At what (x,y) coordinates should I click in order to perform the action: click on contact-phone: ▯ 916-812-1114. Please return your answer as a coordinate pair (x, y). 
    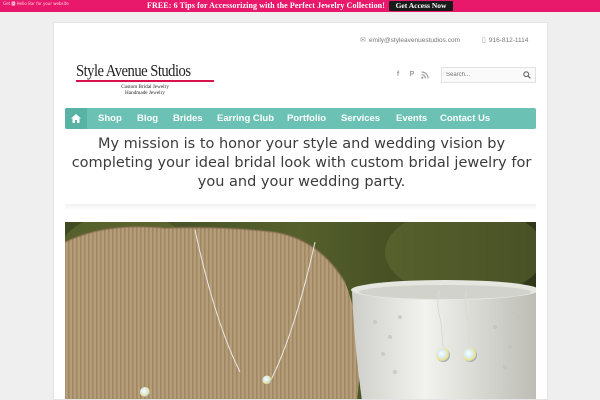
    Looking at the image, I should click on (505, 40).